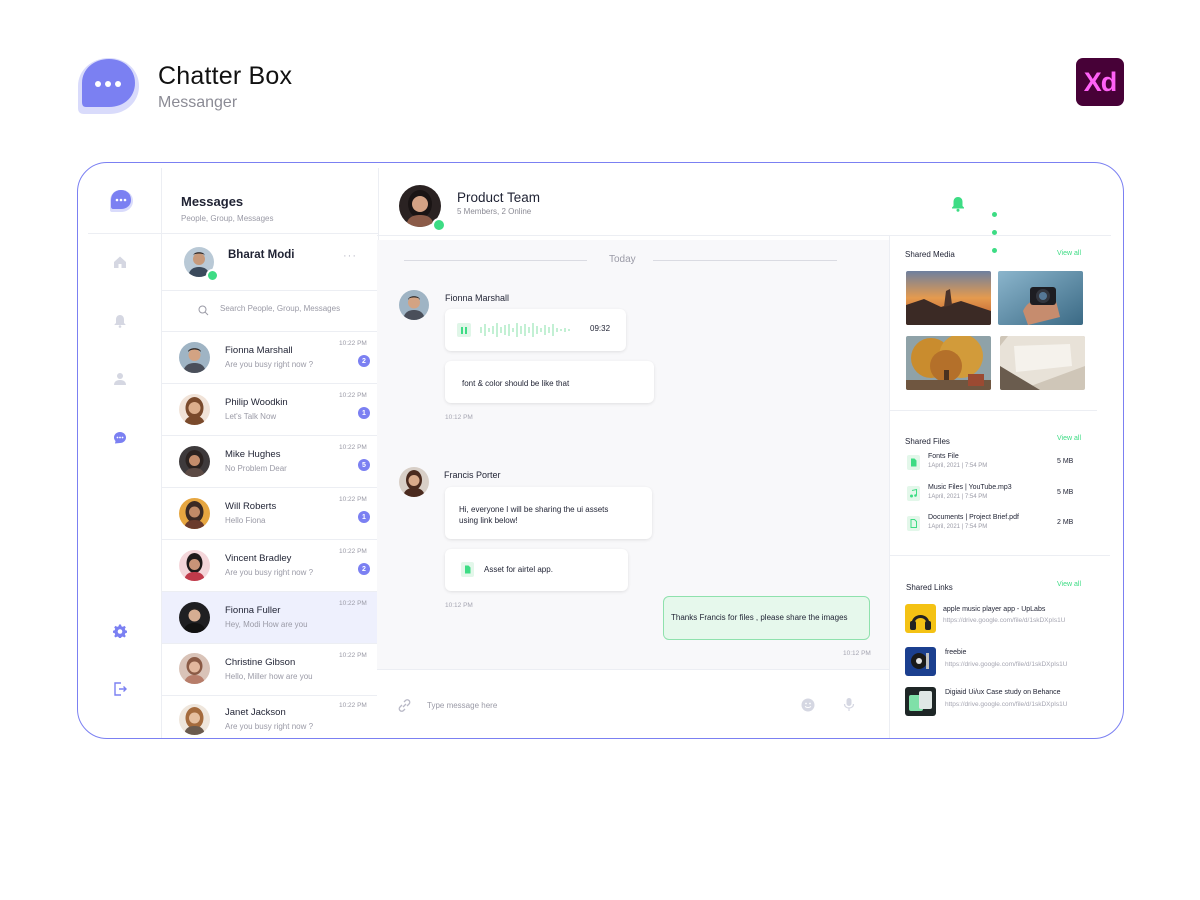  I want to click on message-composer, so click(633, 703).